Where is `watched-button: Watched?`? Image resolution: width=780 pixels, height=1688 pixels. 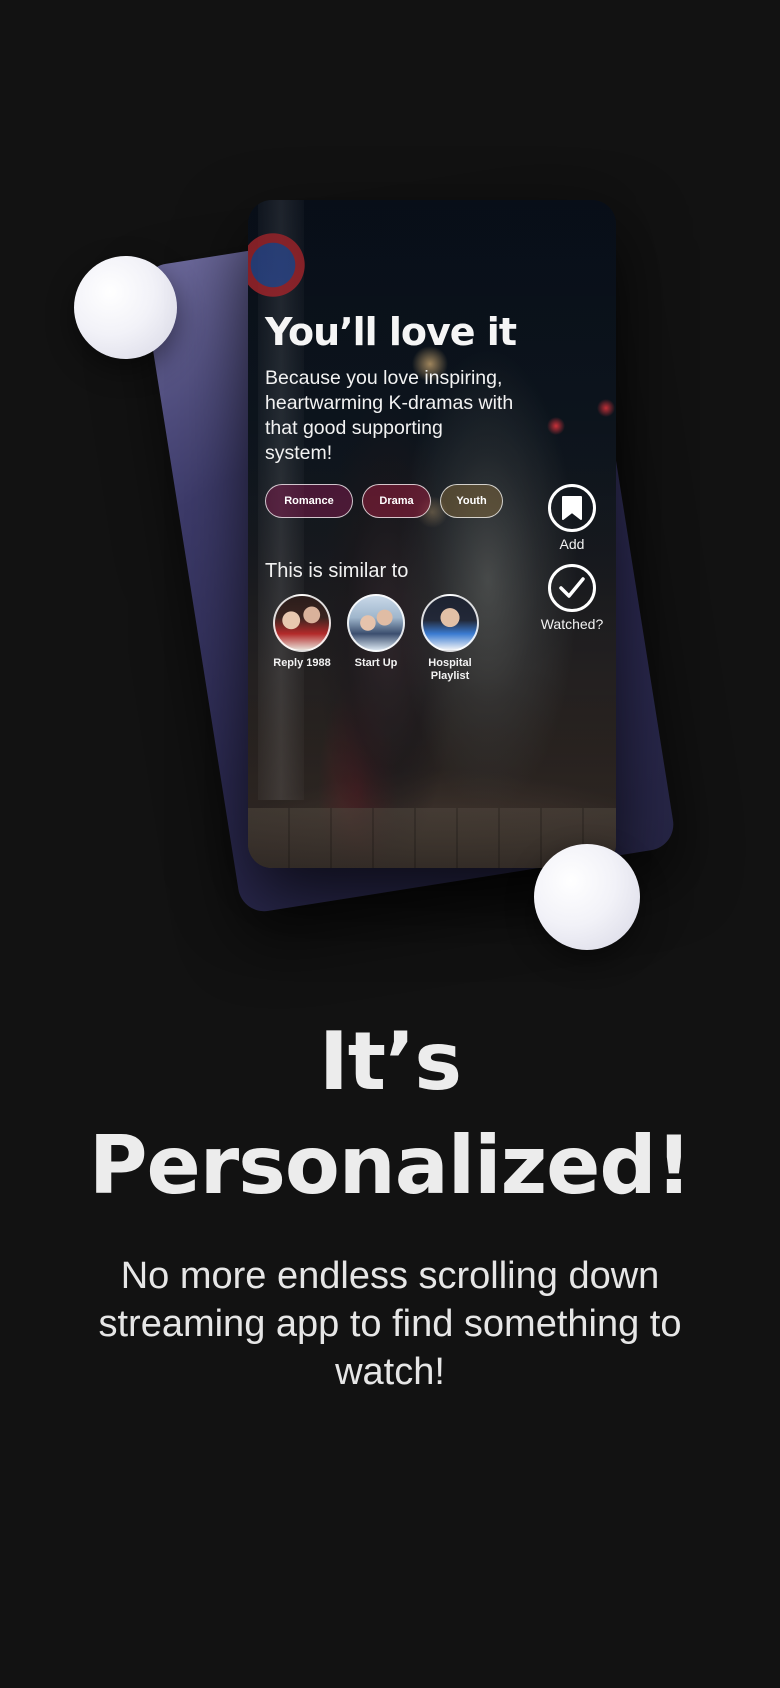
watched-button: Watched? is located at coordinates (572, 598).